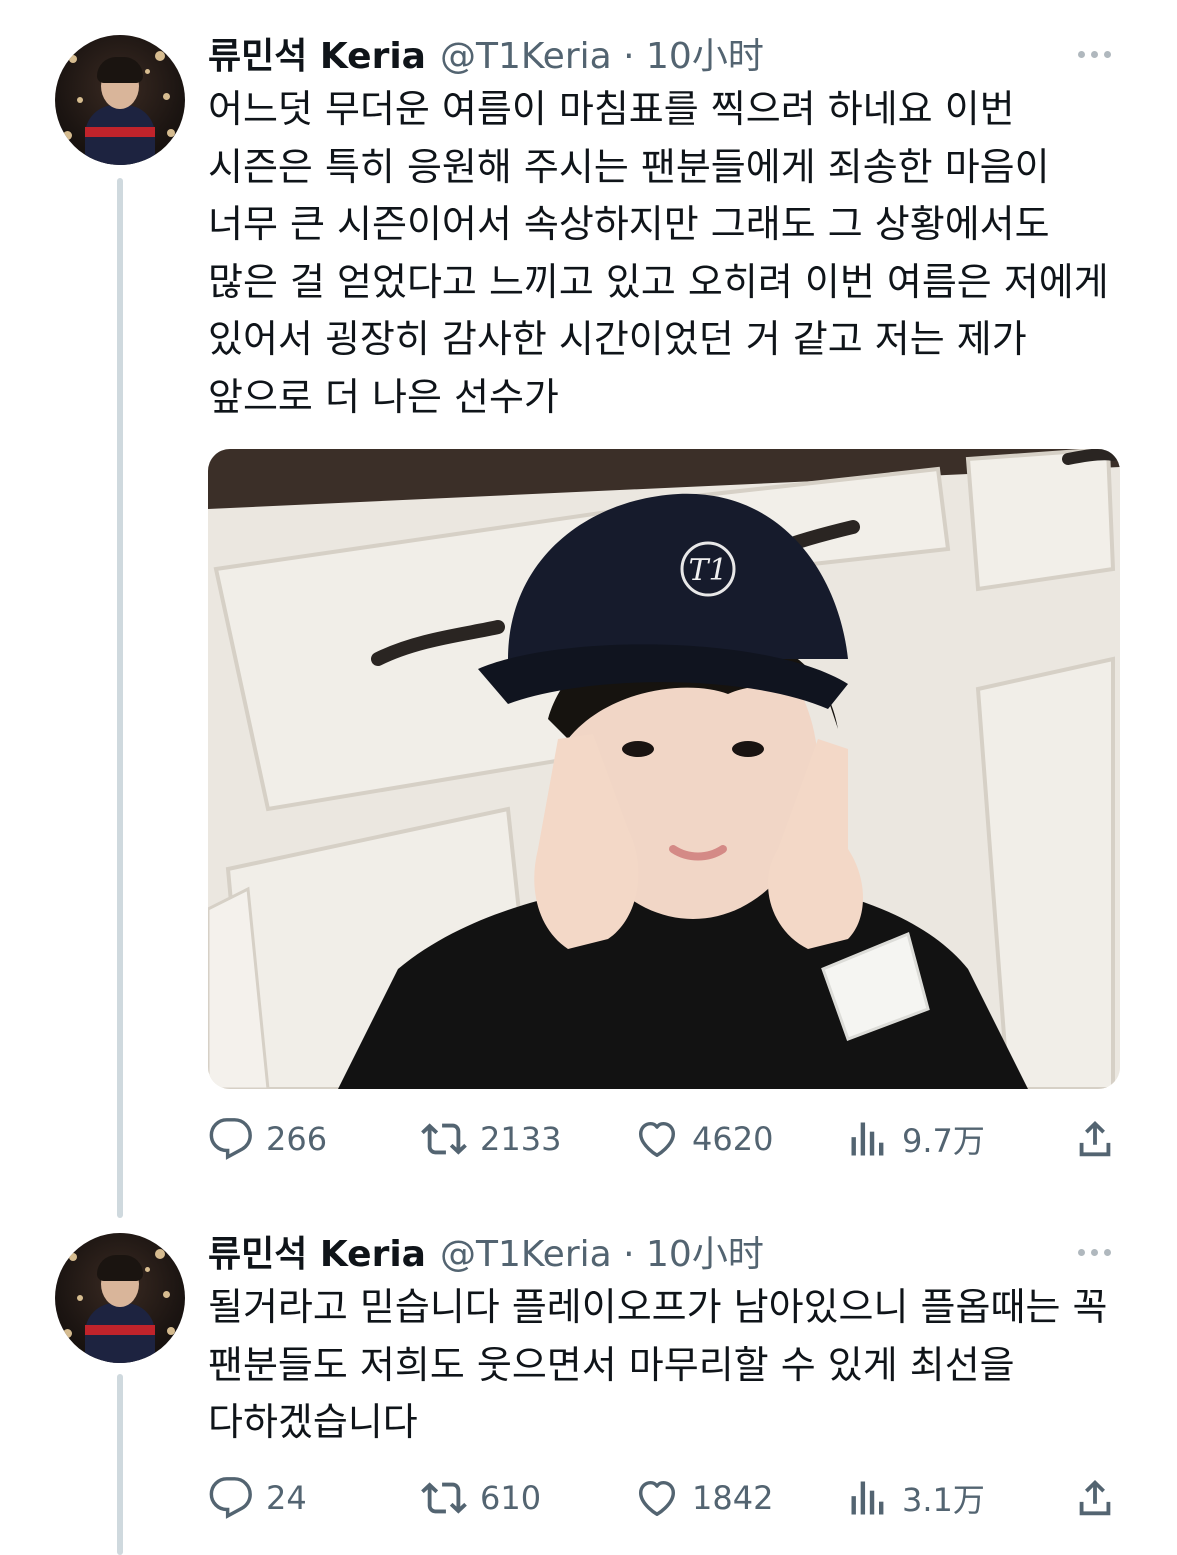 The width and height of the screenshot is (1177, 1555). I want to click on views-count: 9.7万, so click(943, 1141).